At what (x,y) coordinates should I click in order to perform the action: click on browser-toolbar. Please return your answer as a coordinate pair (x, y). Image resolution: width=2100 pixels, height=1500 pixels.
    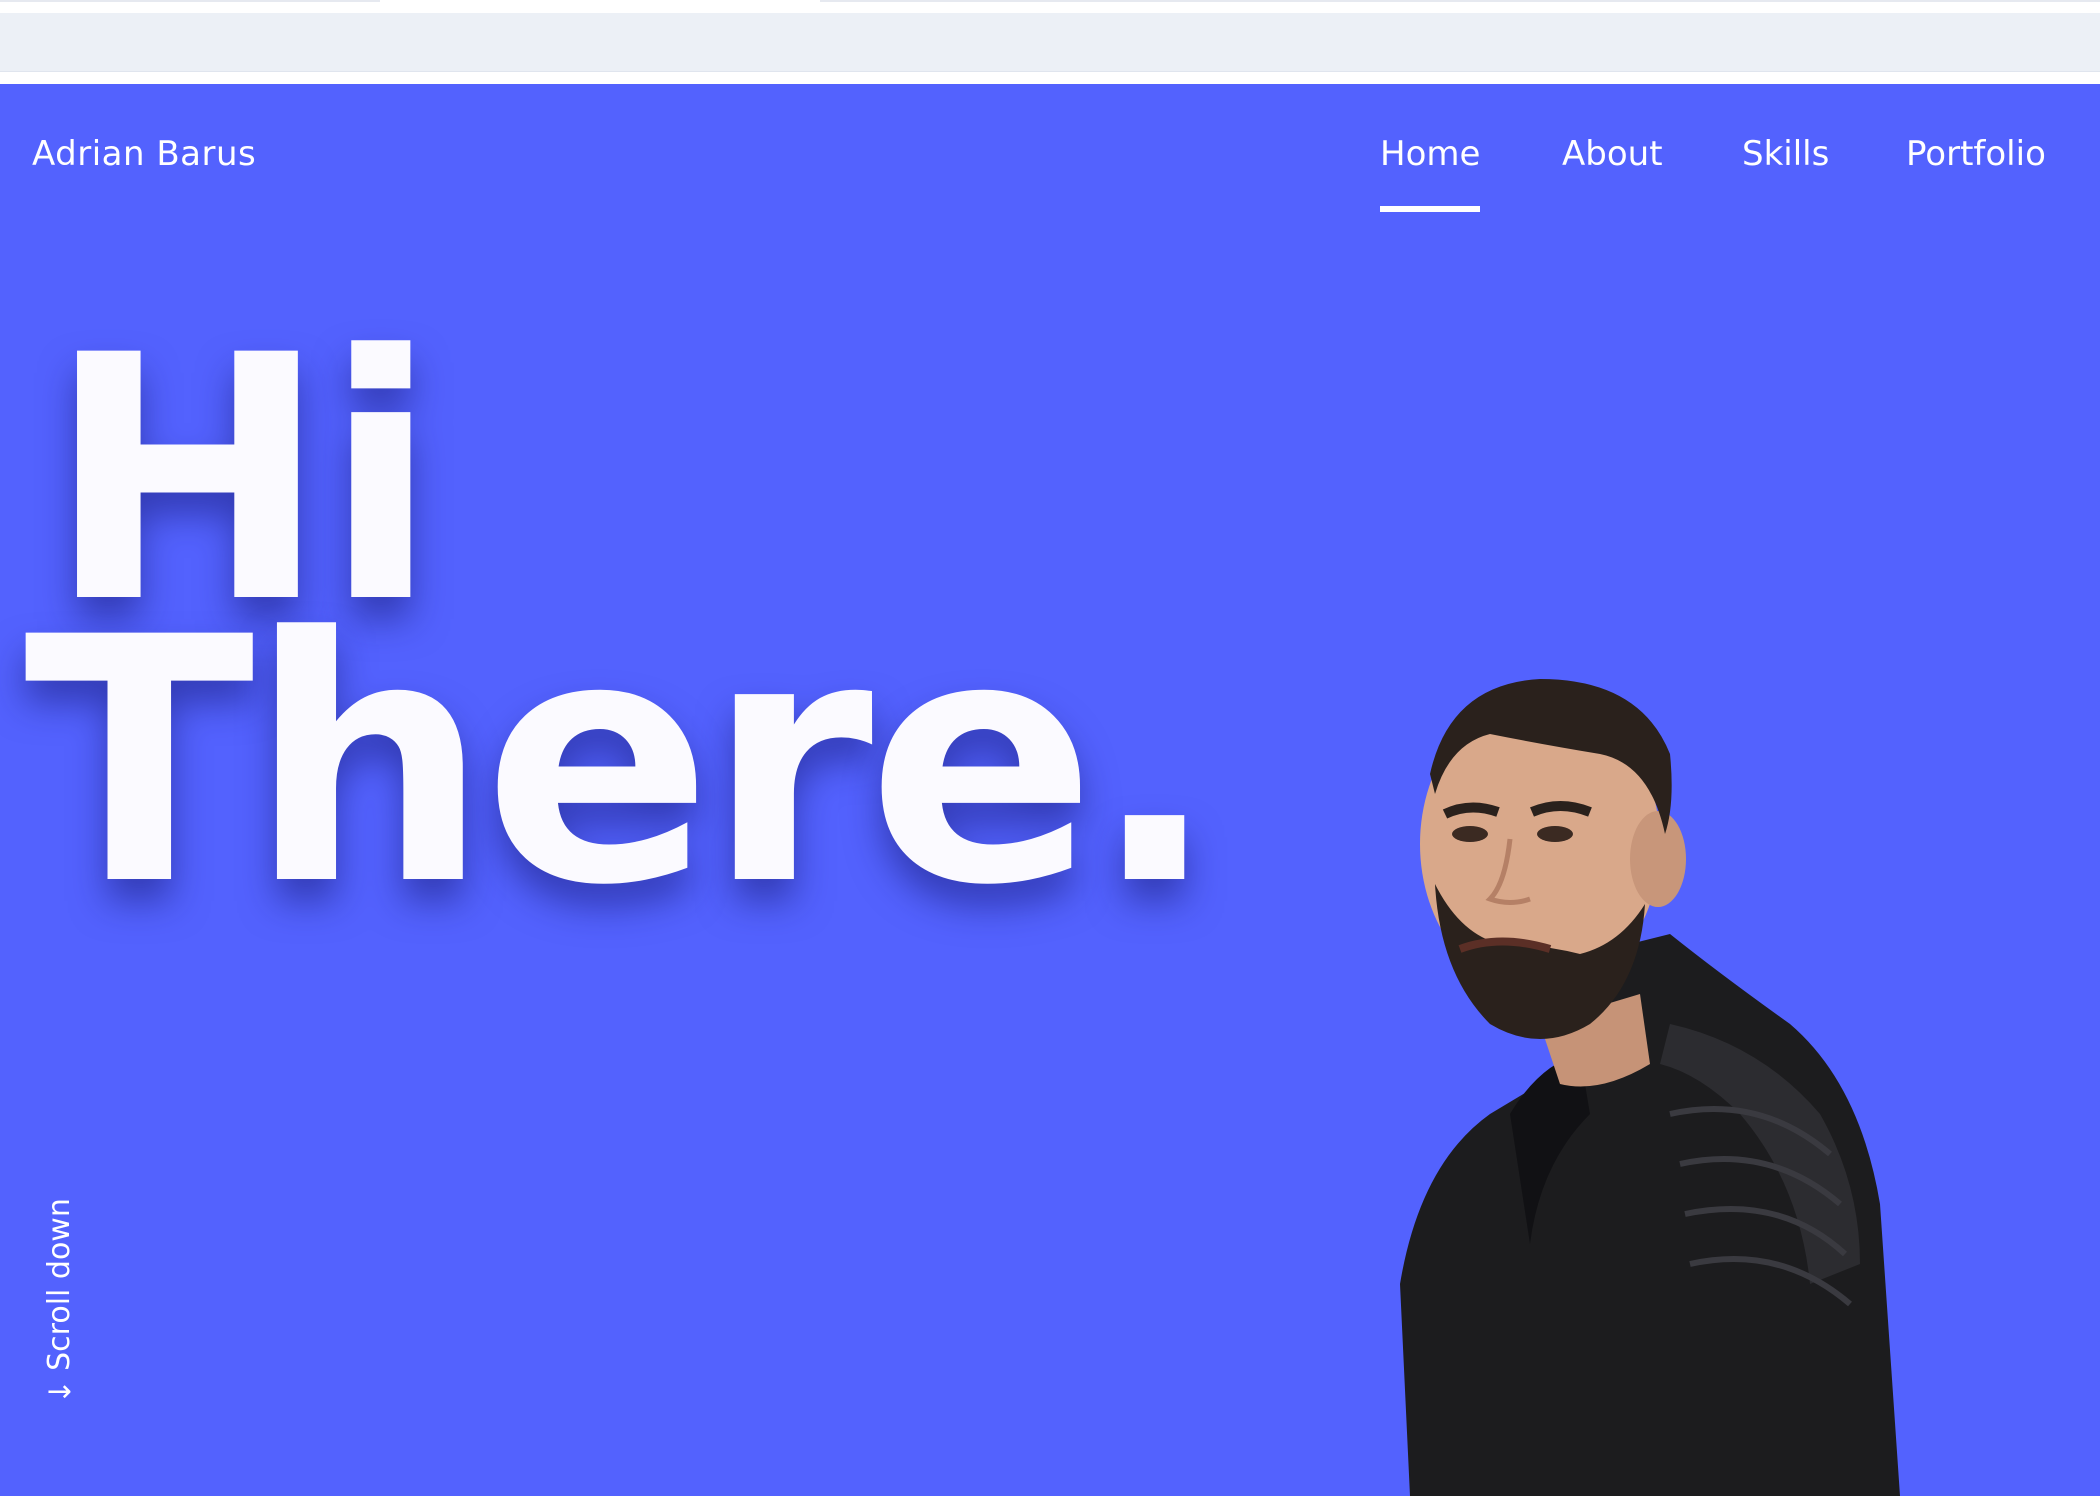
    Looking at the image, I should click on (1050, 42).